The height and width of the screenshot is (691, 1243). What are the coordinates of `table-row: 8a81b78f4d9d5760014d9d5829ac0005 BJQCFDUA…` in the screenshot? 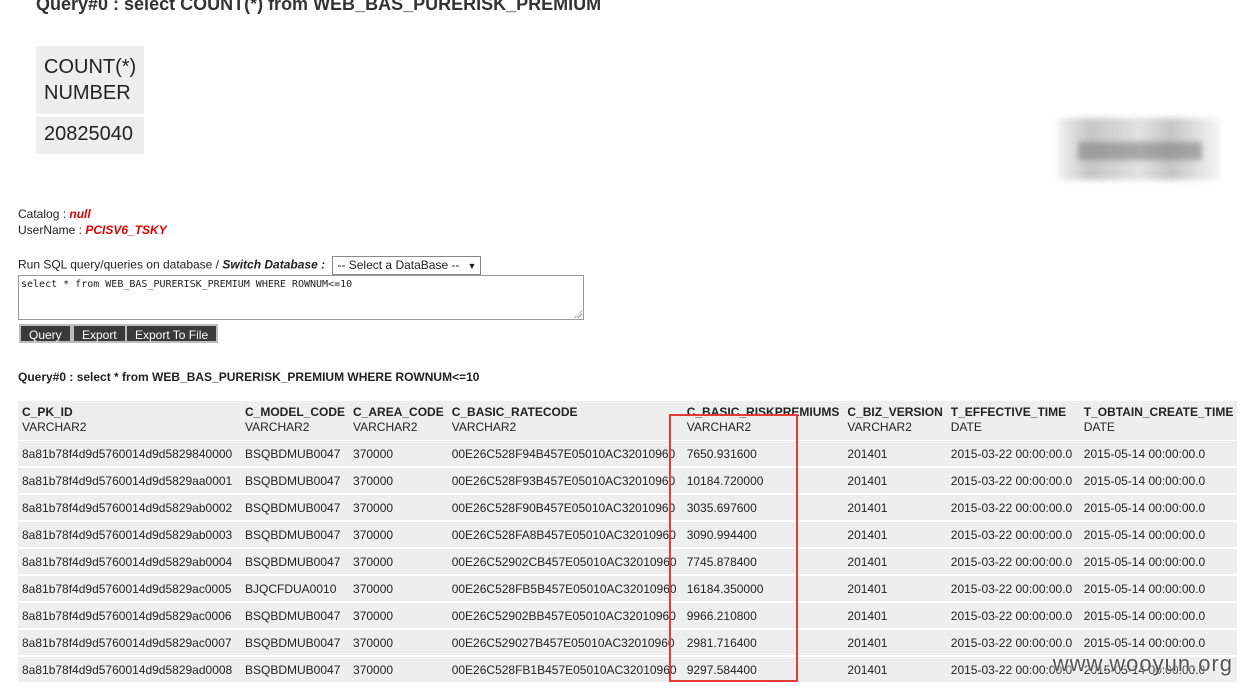 It's located at (628, 589).